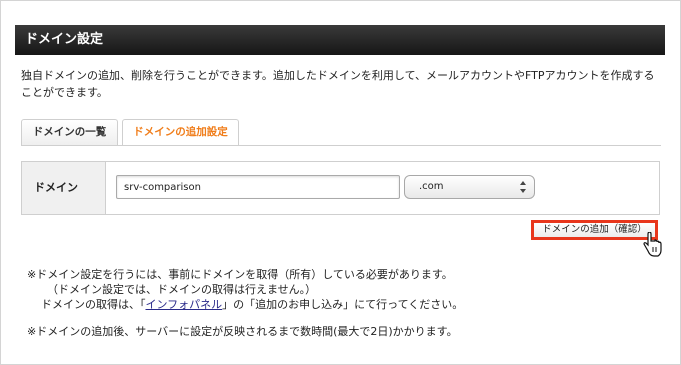  I want to click on select-arrows-icon, so click(523, 187).